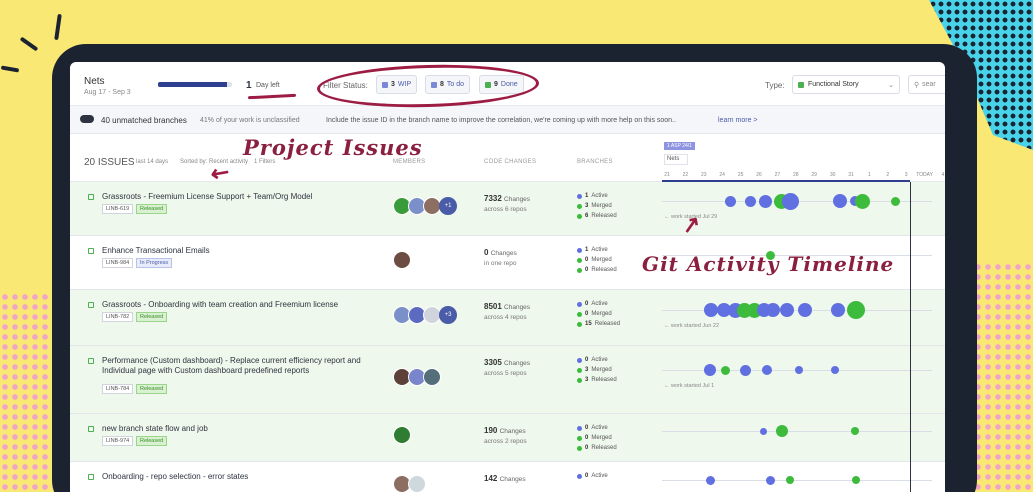  What do you see at coordinates (693, 386) in the screenshot?
I see `work-started-text: work started Jul 1` at bounding box center [693, 386].